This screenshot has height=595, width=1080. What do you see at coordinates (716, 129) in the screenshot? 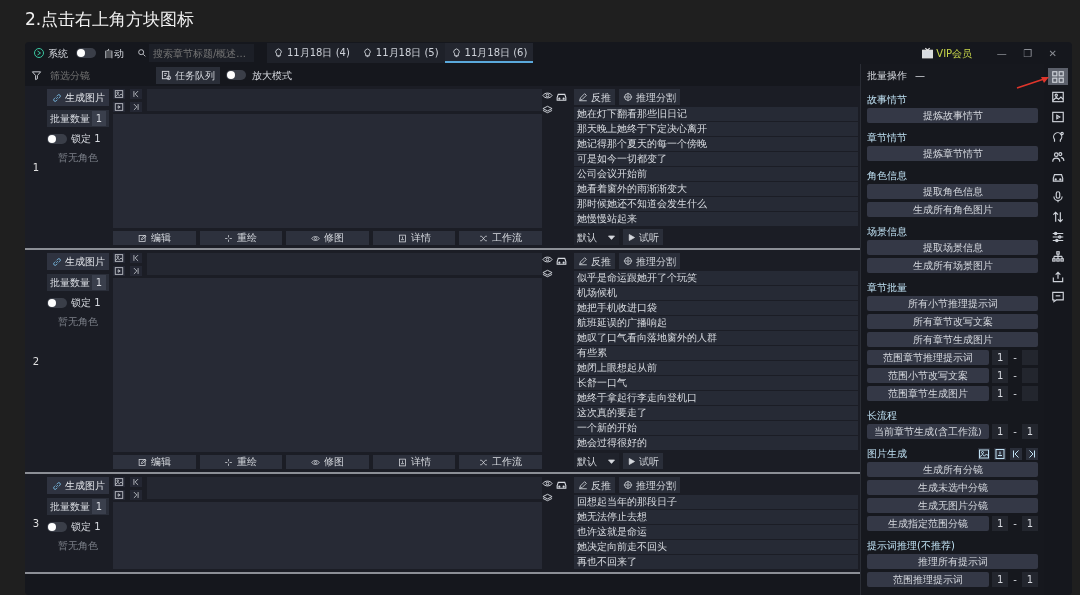
I see `line-item: 那天晚上她终于下定决心离开` at bounding box center [716, 129].